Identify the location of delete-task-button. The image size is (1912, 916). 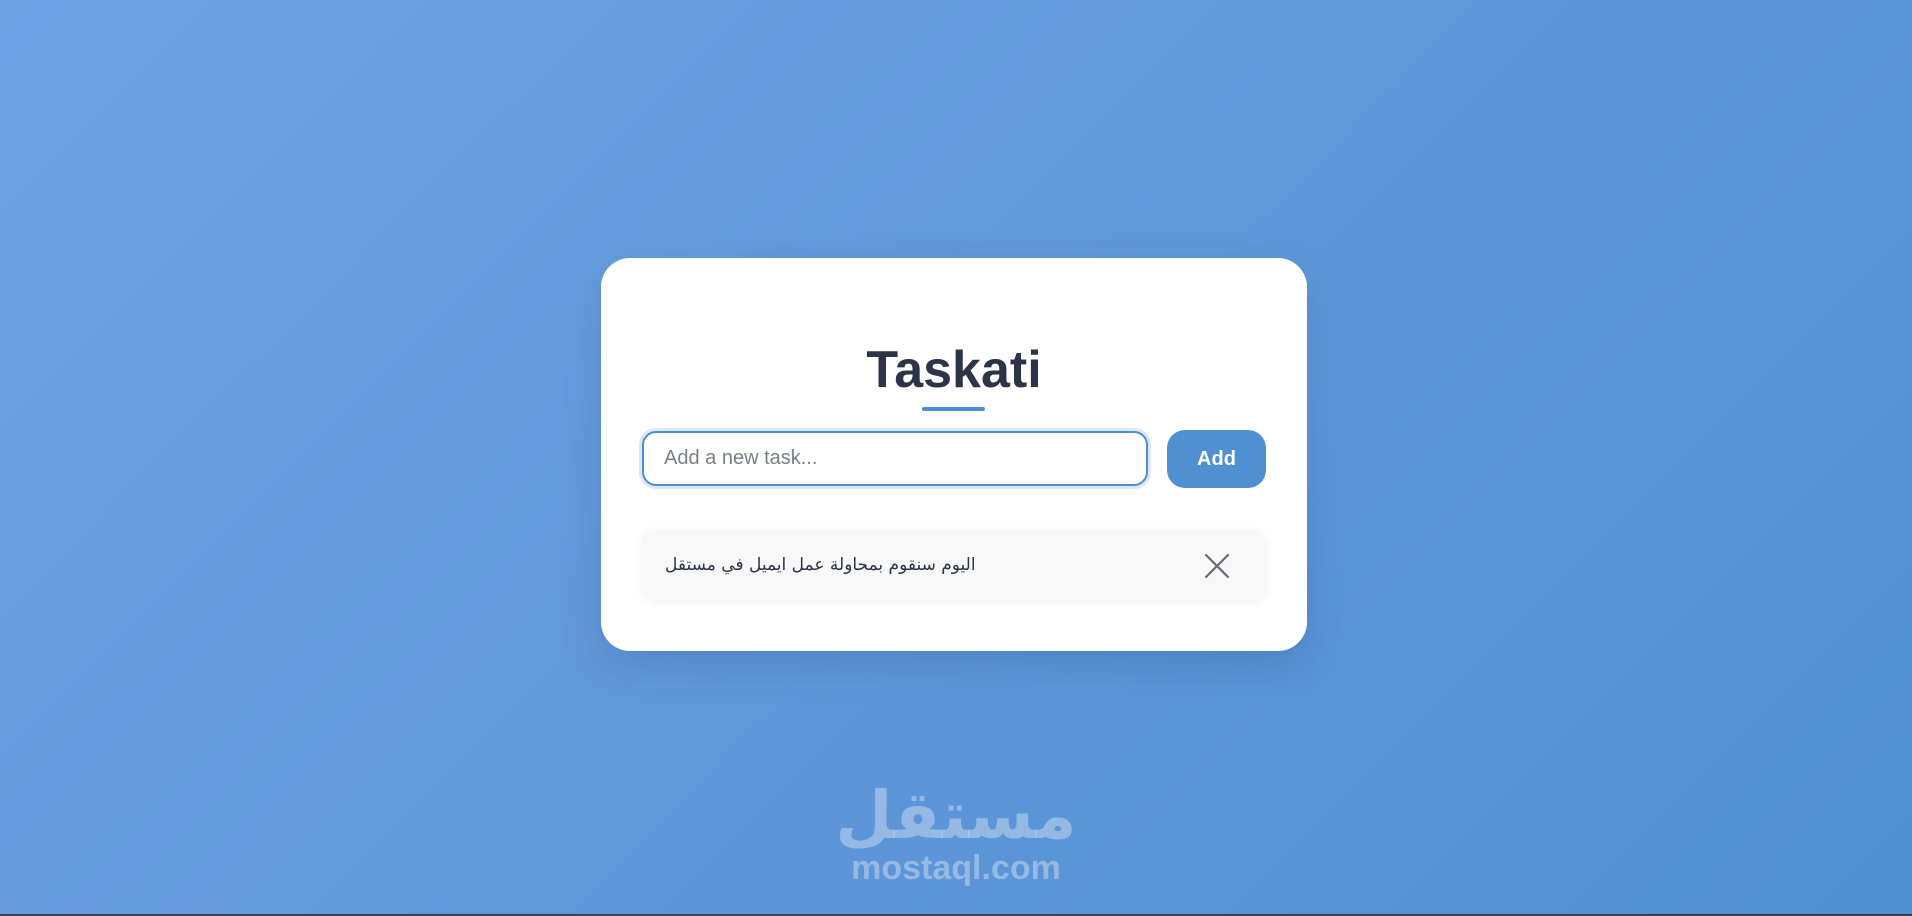
(1217, 566).